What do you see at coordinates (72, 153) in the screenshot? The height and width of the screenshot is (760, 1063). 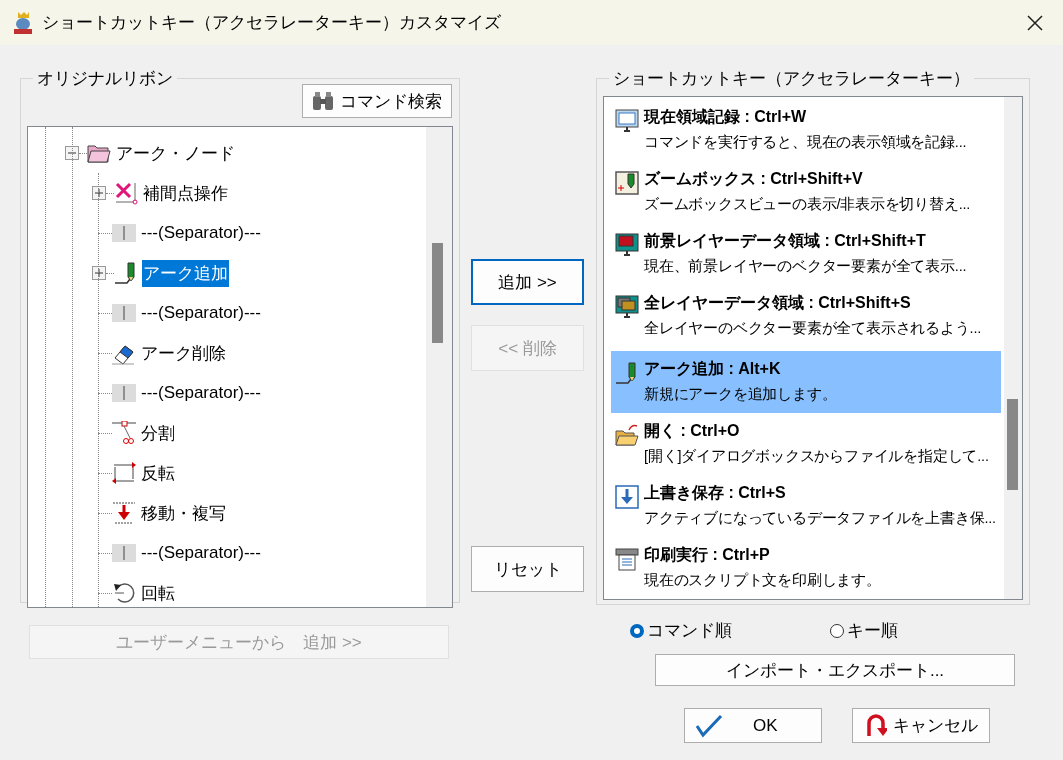 I see `expander-toggle` at bounding box center [72, 153].